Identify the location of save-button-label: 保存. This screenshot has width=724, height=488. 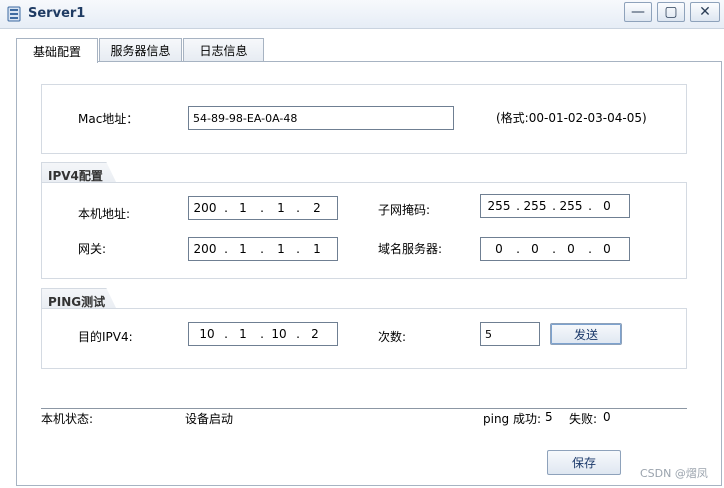
(583, 463).